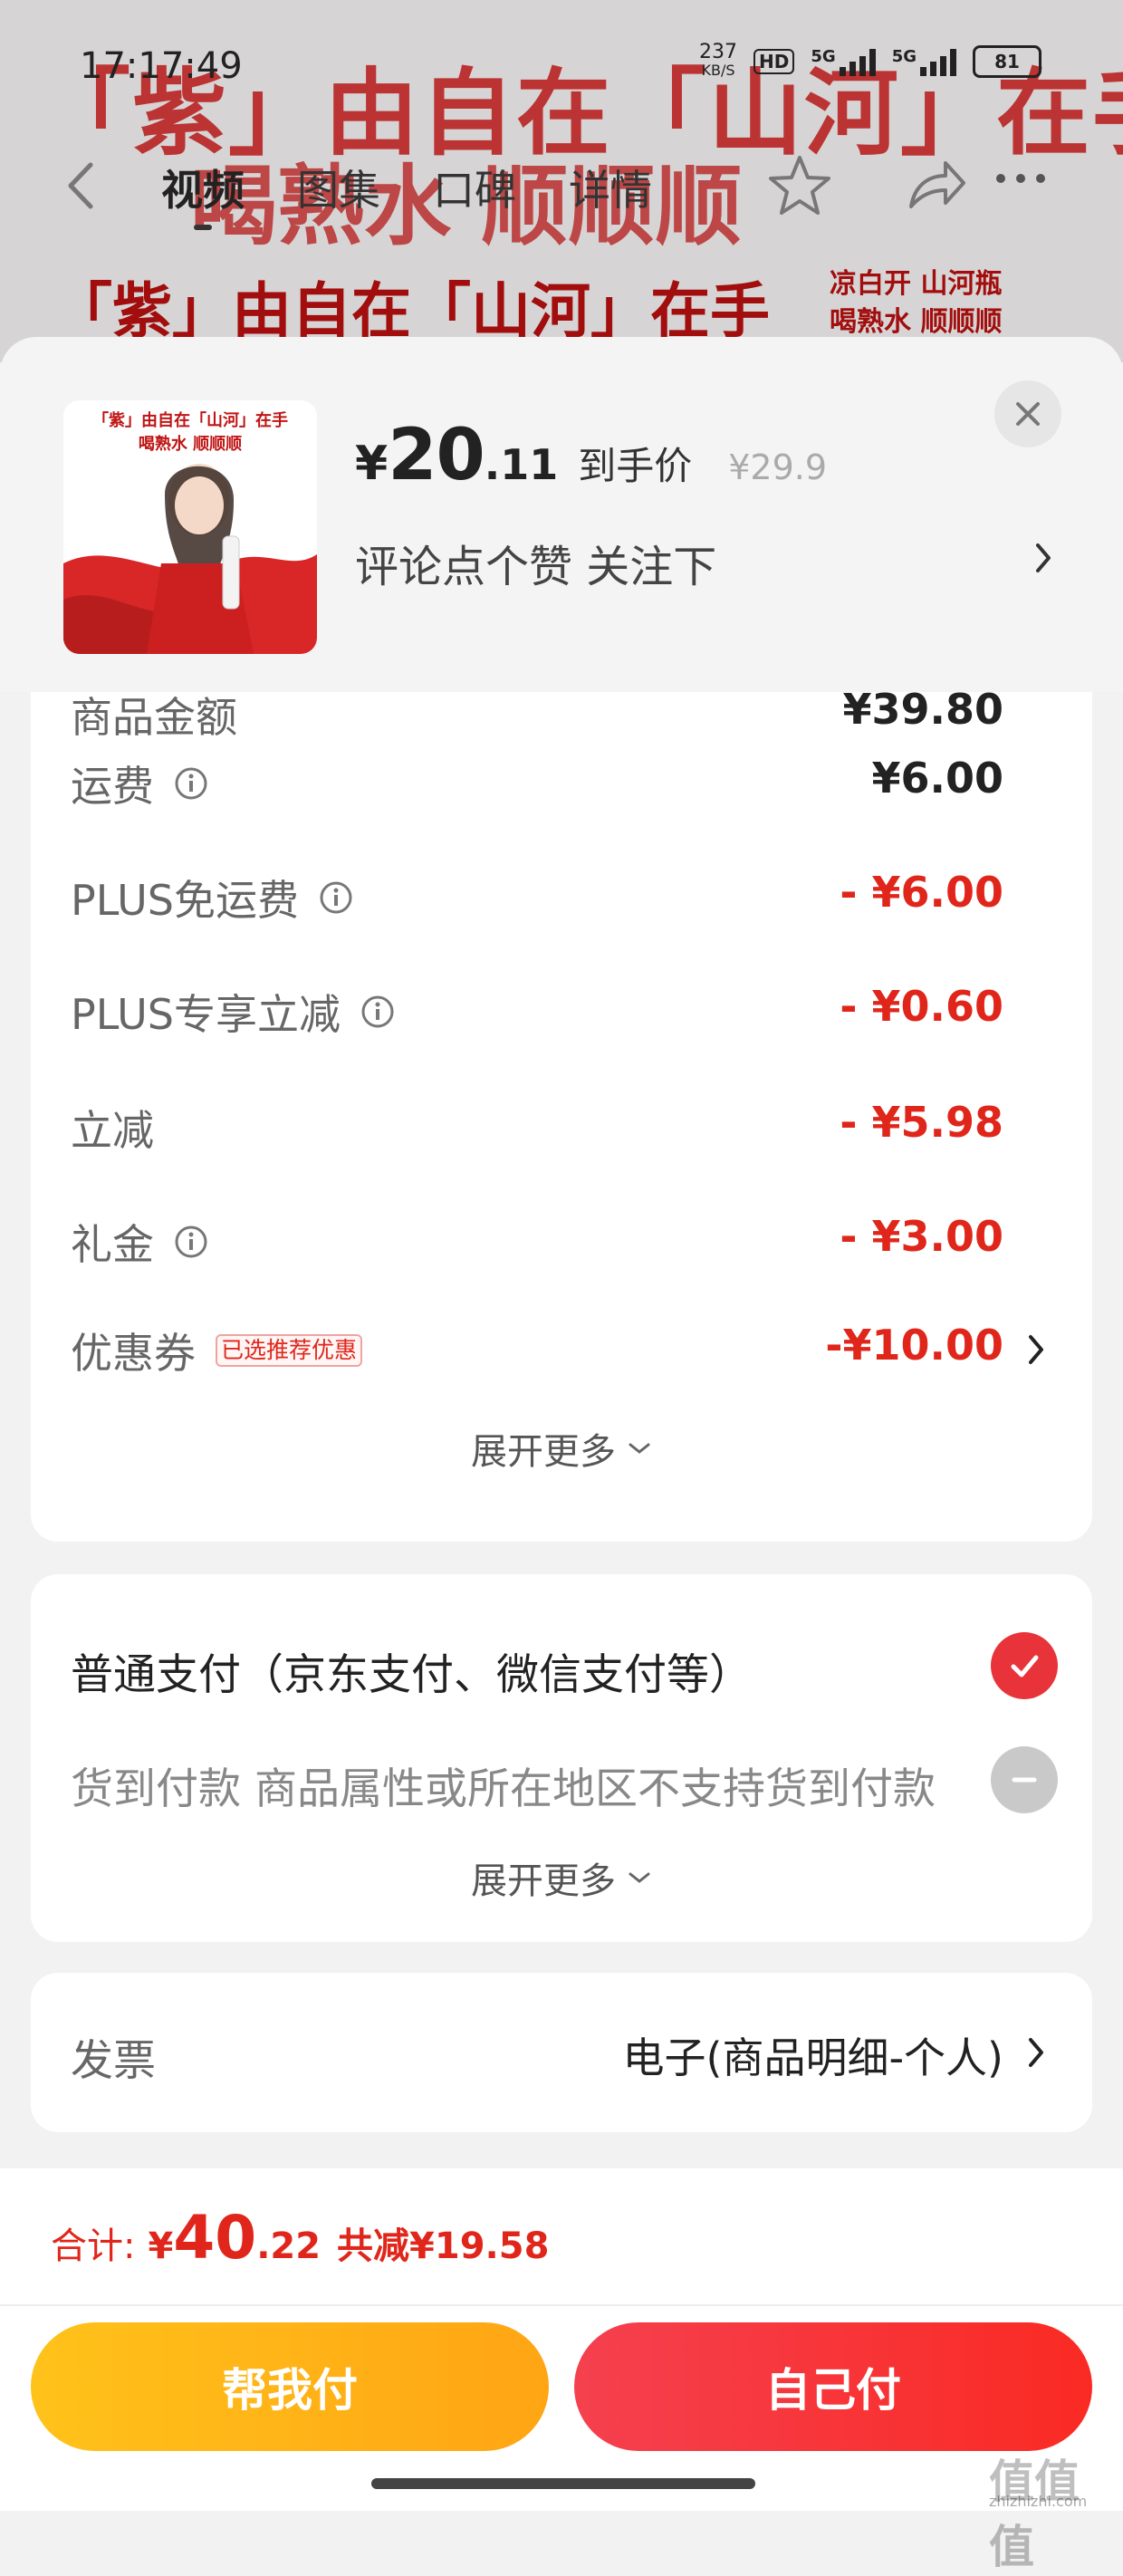  Describe the element at coordinates (921, 892) in the screenshot. I see `fee-value-plus-free-shipping: - ¥6.00` at that location.